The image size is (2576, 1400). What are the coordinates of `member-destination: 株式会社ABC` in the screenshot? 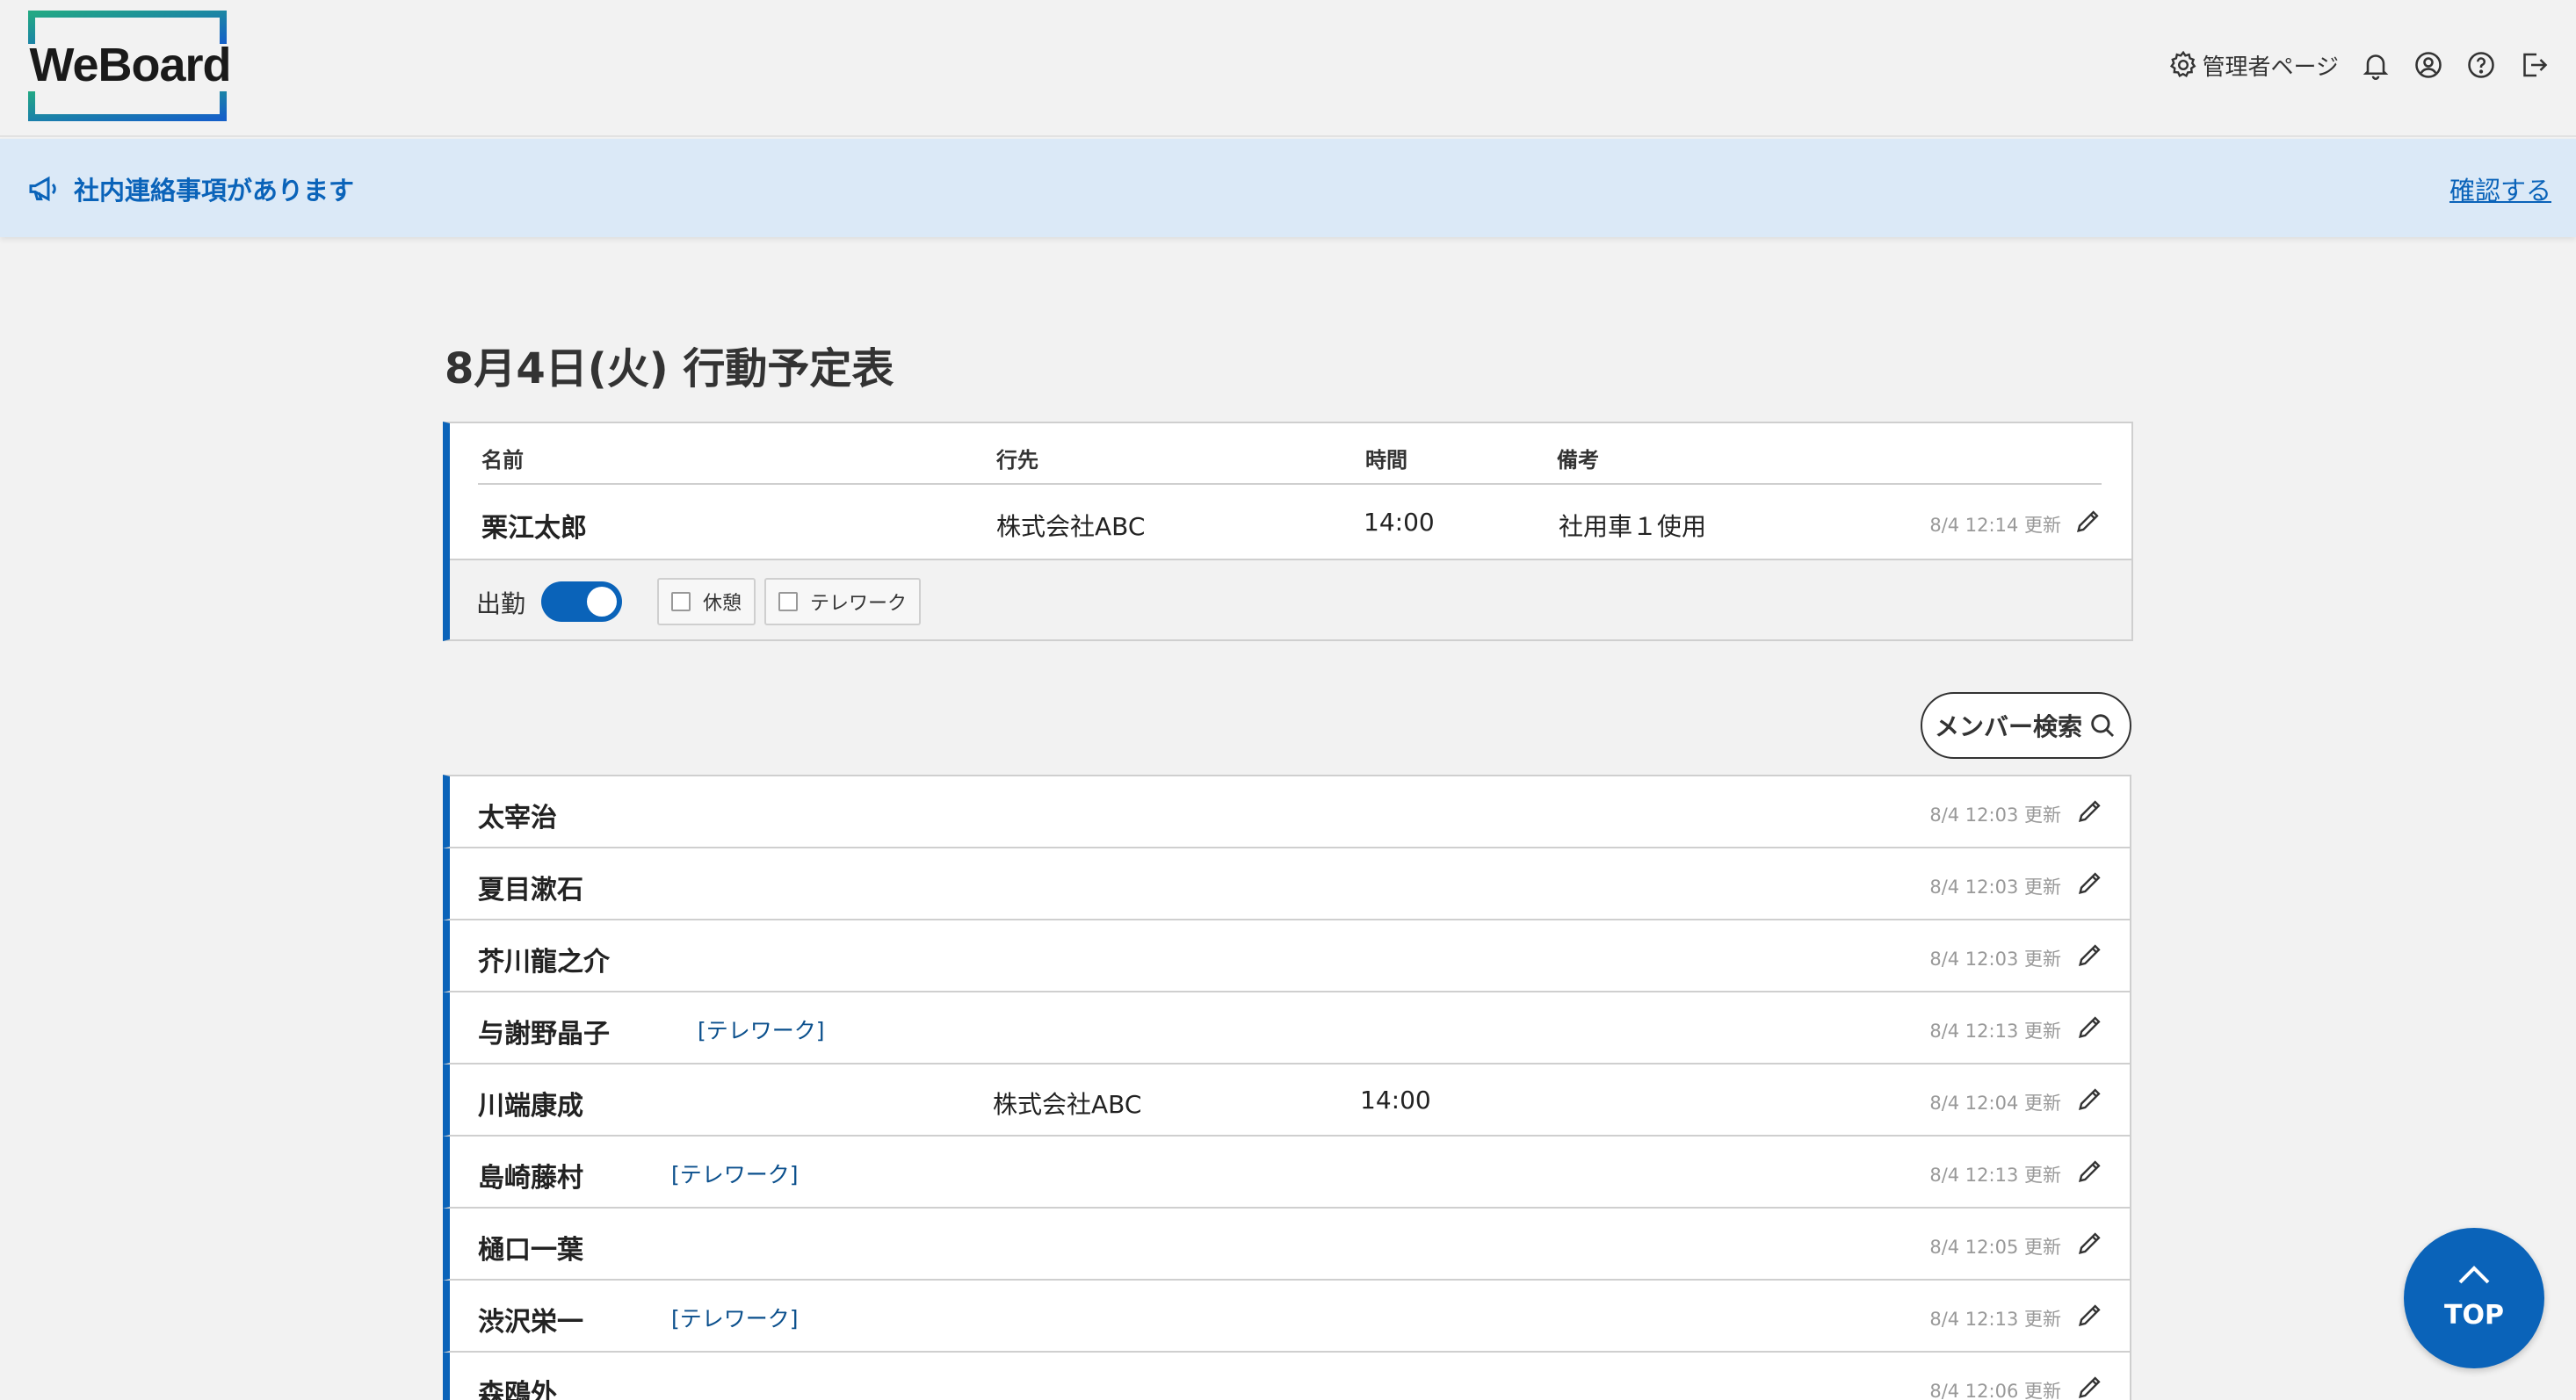 It's located at (1067, 1104).